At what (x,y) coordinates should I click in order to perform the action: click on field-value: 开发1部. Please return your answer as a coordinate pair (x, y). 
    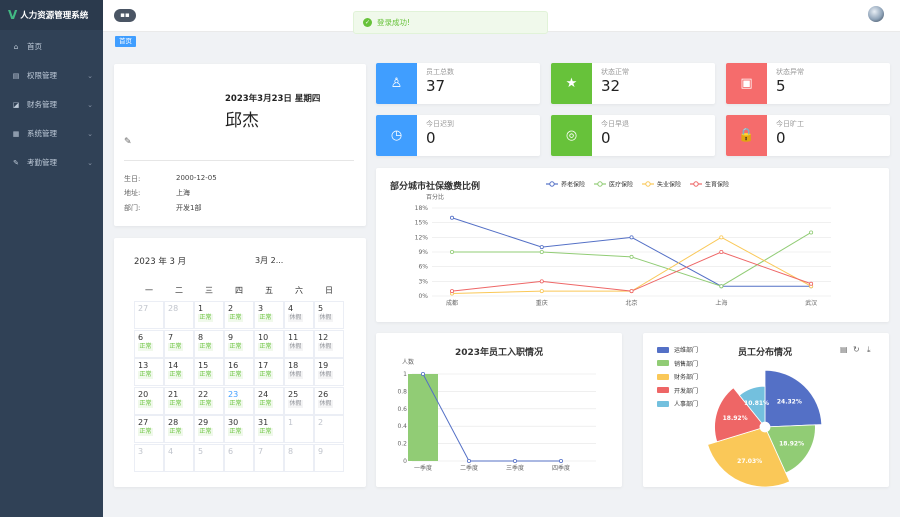
    Looking at the image, I should click on (189, 208).